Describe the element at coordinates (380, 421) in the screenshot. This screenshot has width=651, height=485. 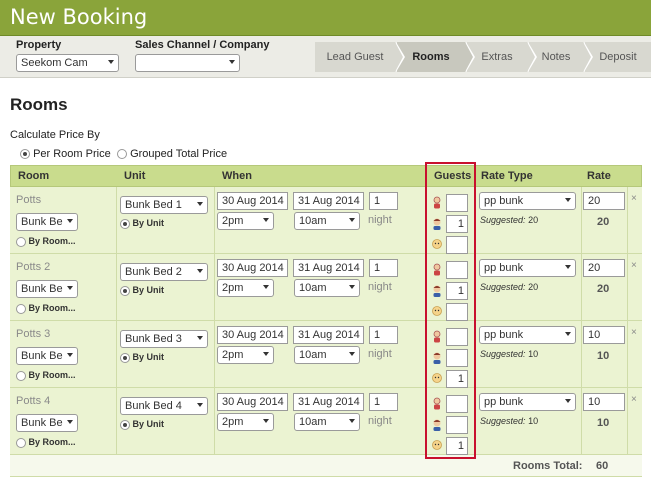
I see `night-label: night` at that location.